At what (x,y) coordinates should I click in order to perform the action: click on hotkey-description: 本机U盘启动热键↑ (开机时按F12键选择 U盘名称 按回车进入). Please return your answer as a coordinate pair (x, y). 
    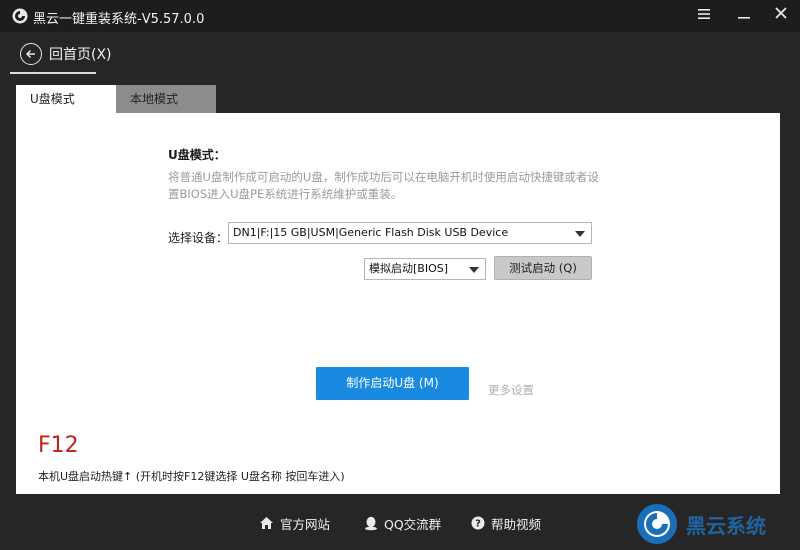
    Looking at the image, I should click on (191, 476).